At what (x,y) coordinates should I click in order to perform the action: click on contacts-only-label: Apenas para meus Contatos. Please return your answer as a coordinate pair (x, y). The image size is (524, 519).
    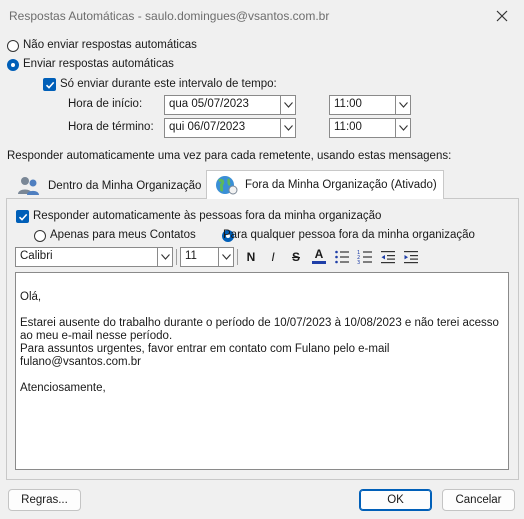
    Looking at the image, I should click on (123, 235).